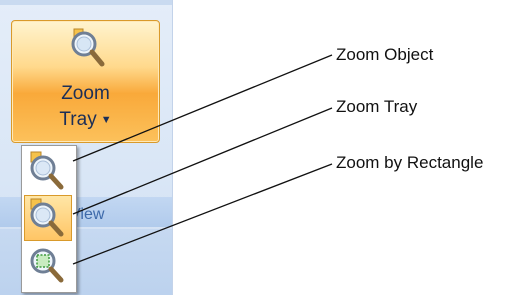  I want to click on callout-zoom-object: Zoom Object, so click(385, 54).